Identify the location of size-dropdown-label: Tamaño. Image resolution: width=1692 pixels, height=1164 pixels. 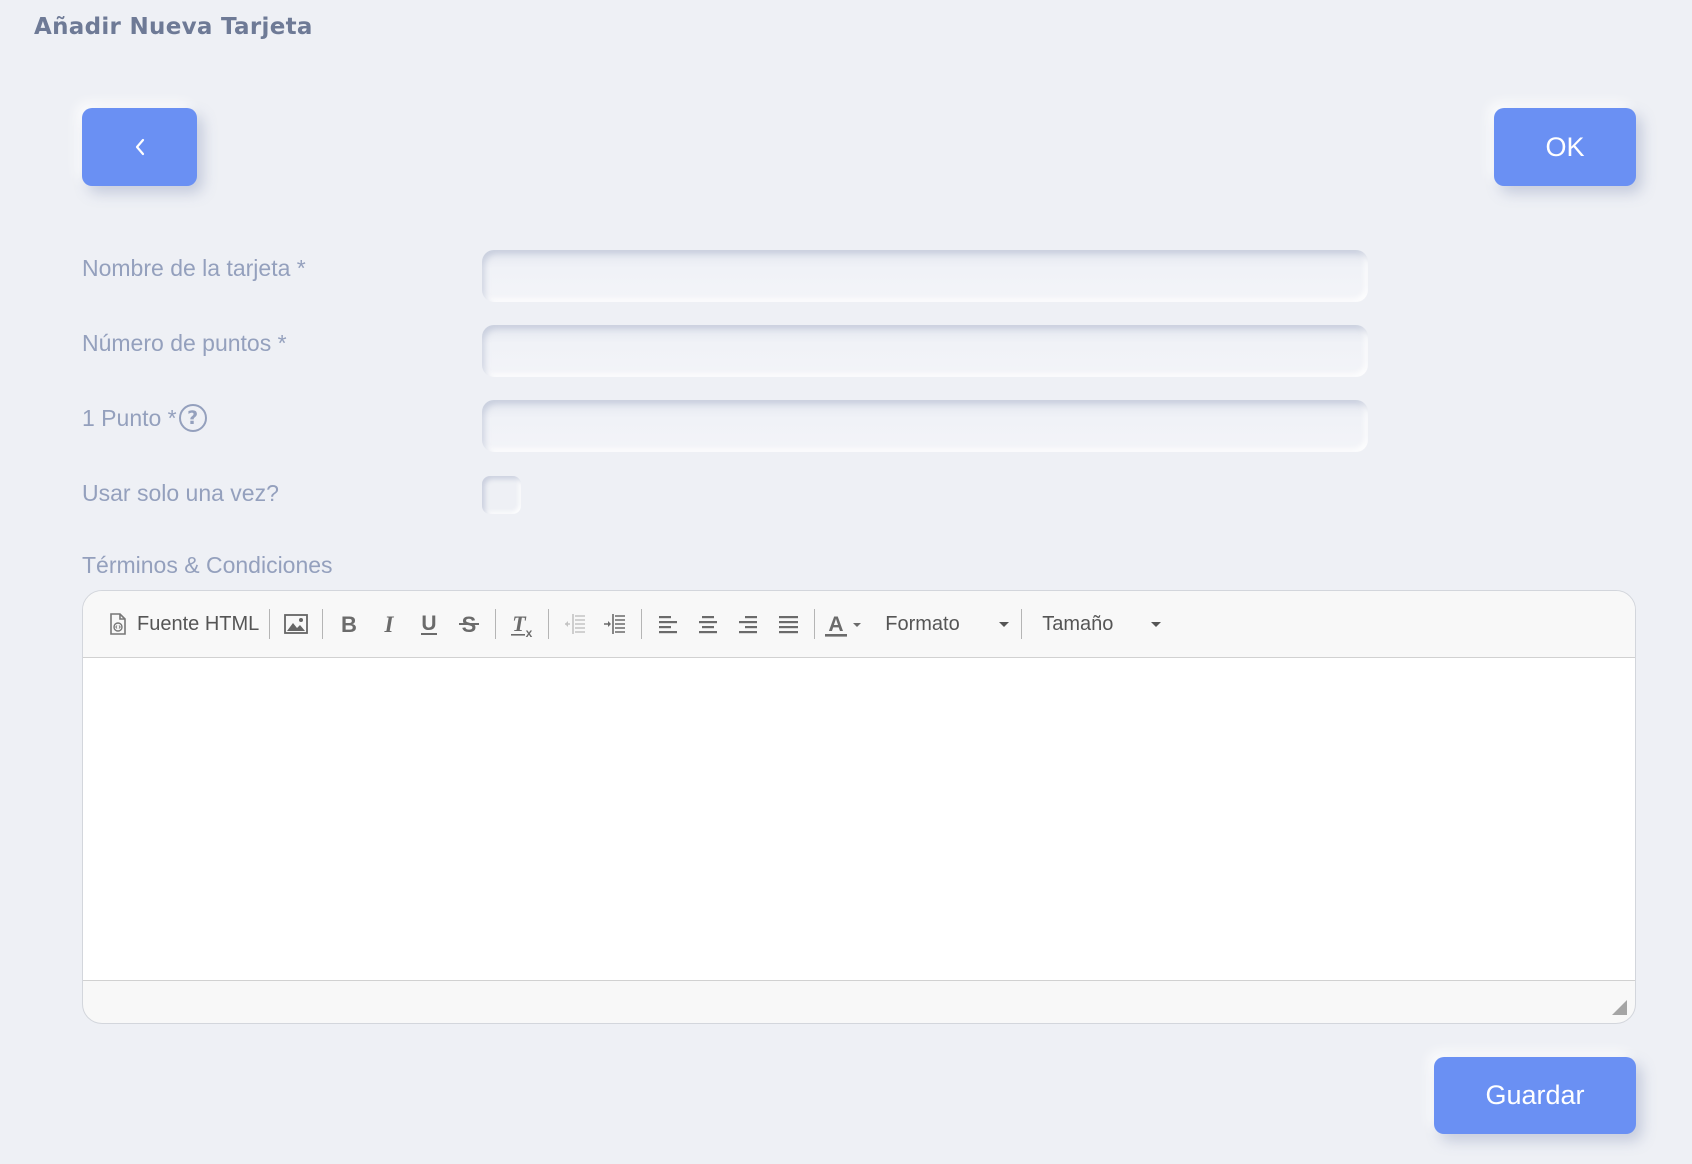
(1078, 623).